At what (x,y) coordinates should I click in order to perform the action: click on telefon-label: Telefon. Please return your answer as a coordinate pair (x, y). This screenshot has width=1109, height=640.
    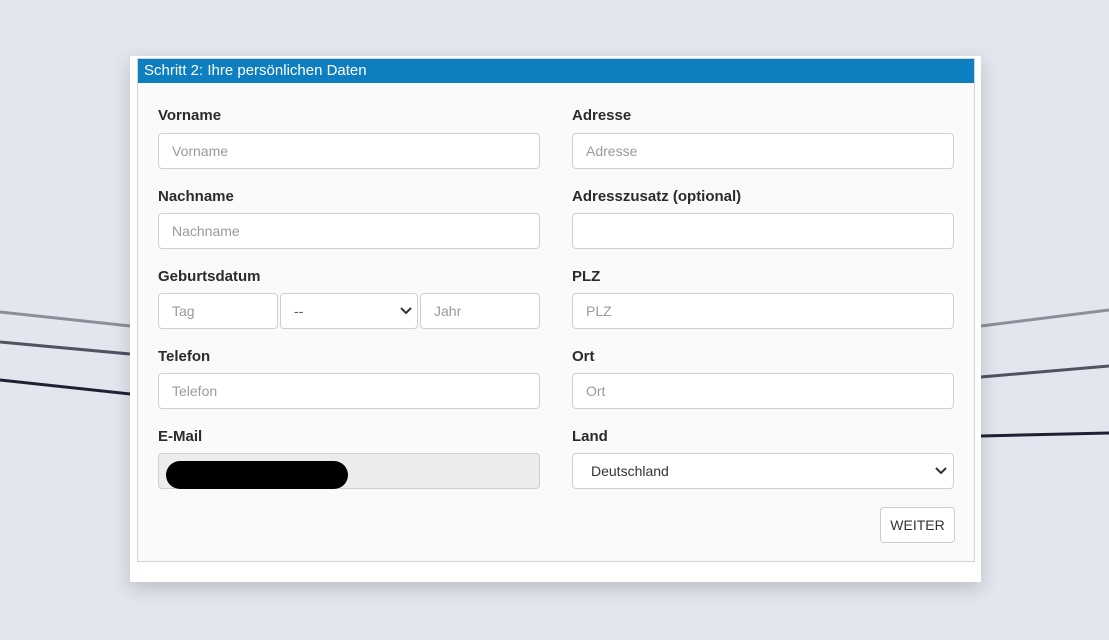
    Looking at the image, I should click on (184, 356).